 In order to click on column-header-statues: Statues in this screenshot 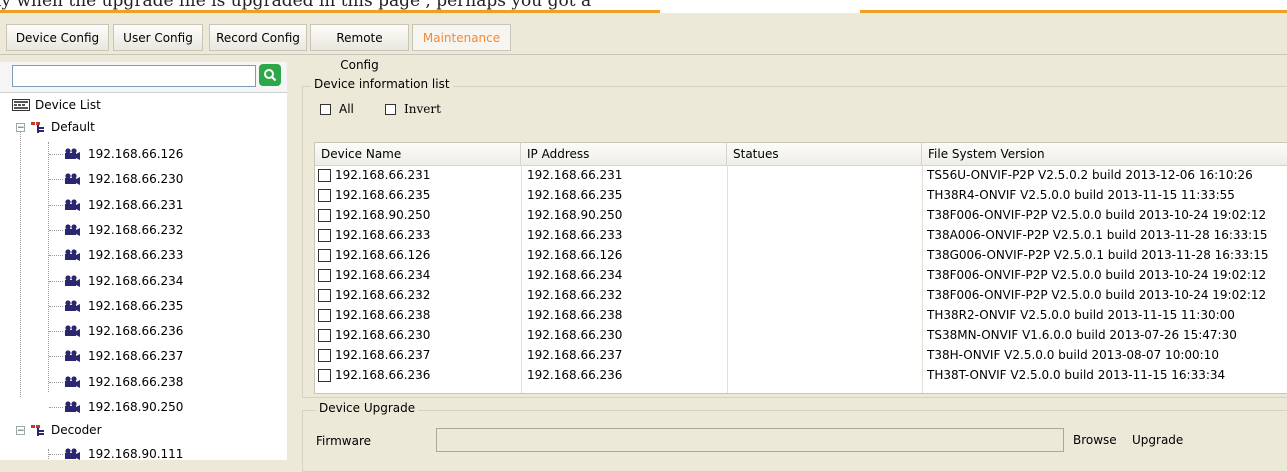, I will do `click(824, 154)`.